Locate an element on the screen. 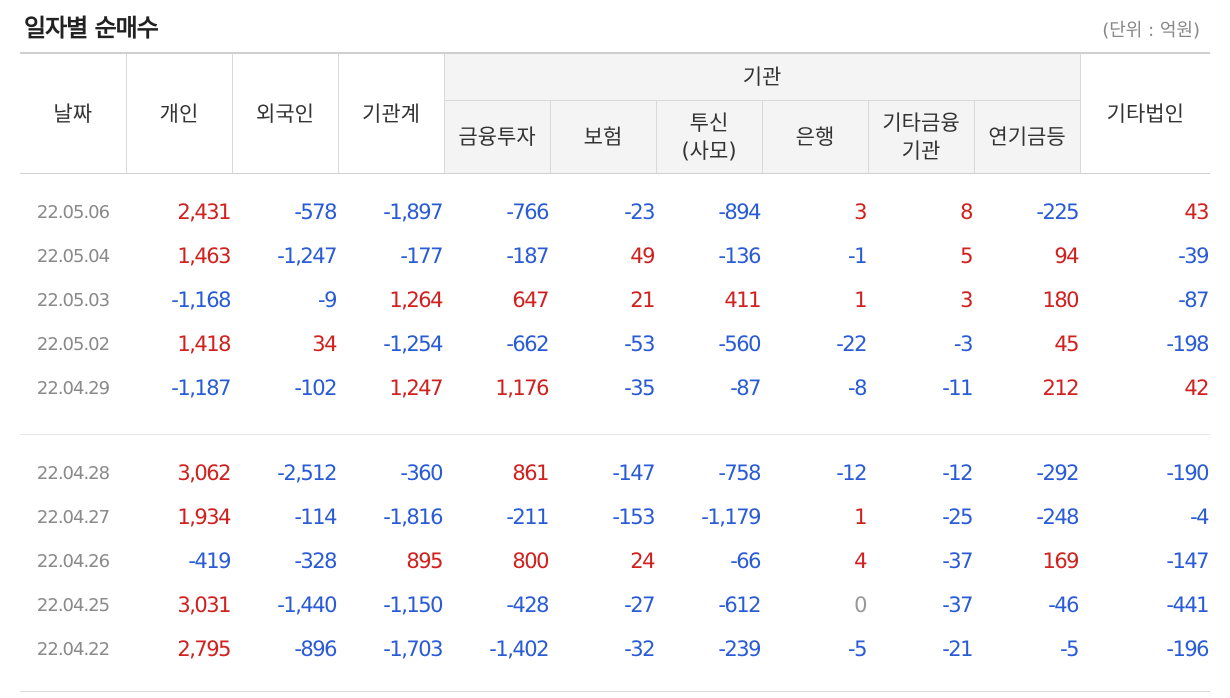  cell-pension: -46 is located at coordinates (1063, 605).